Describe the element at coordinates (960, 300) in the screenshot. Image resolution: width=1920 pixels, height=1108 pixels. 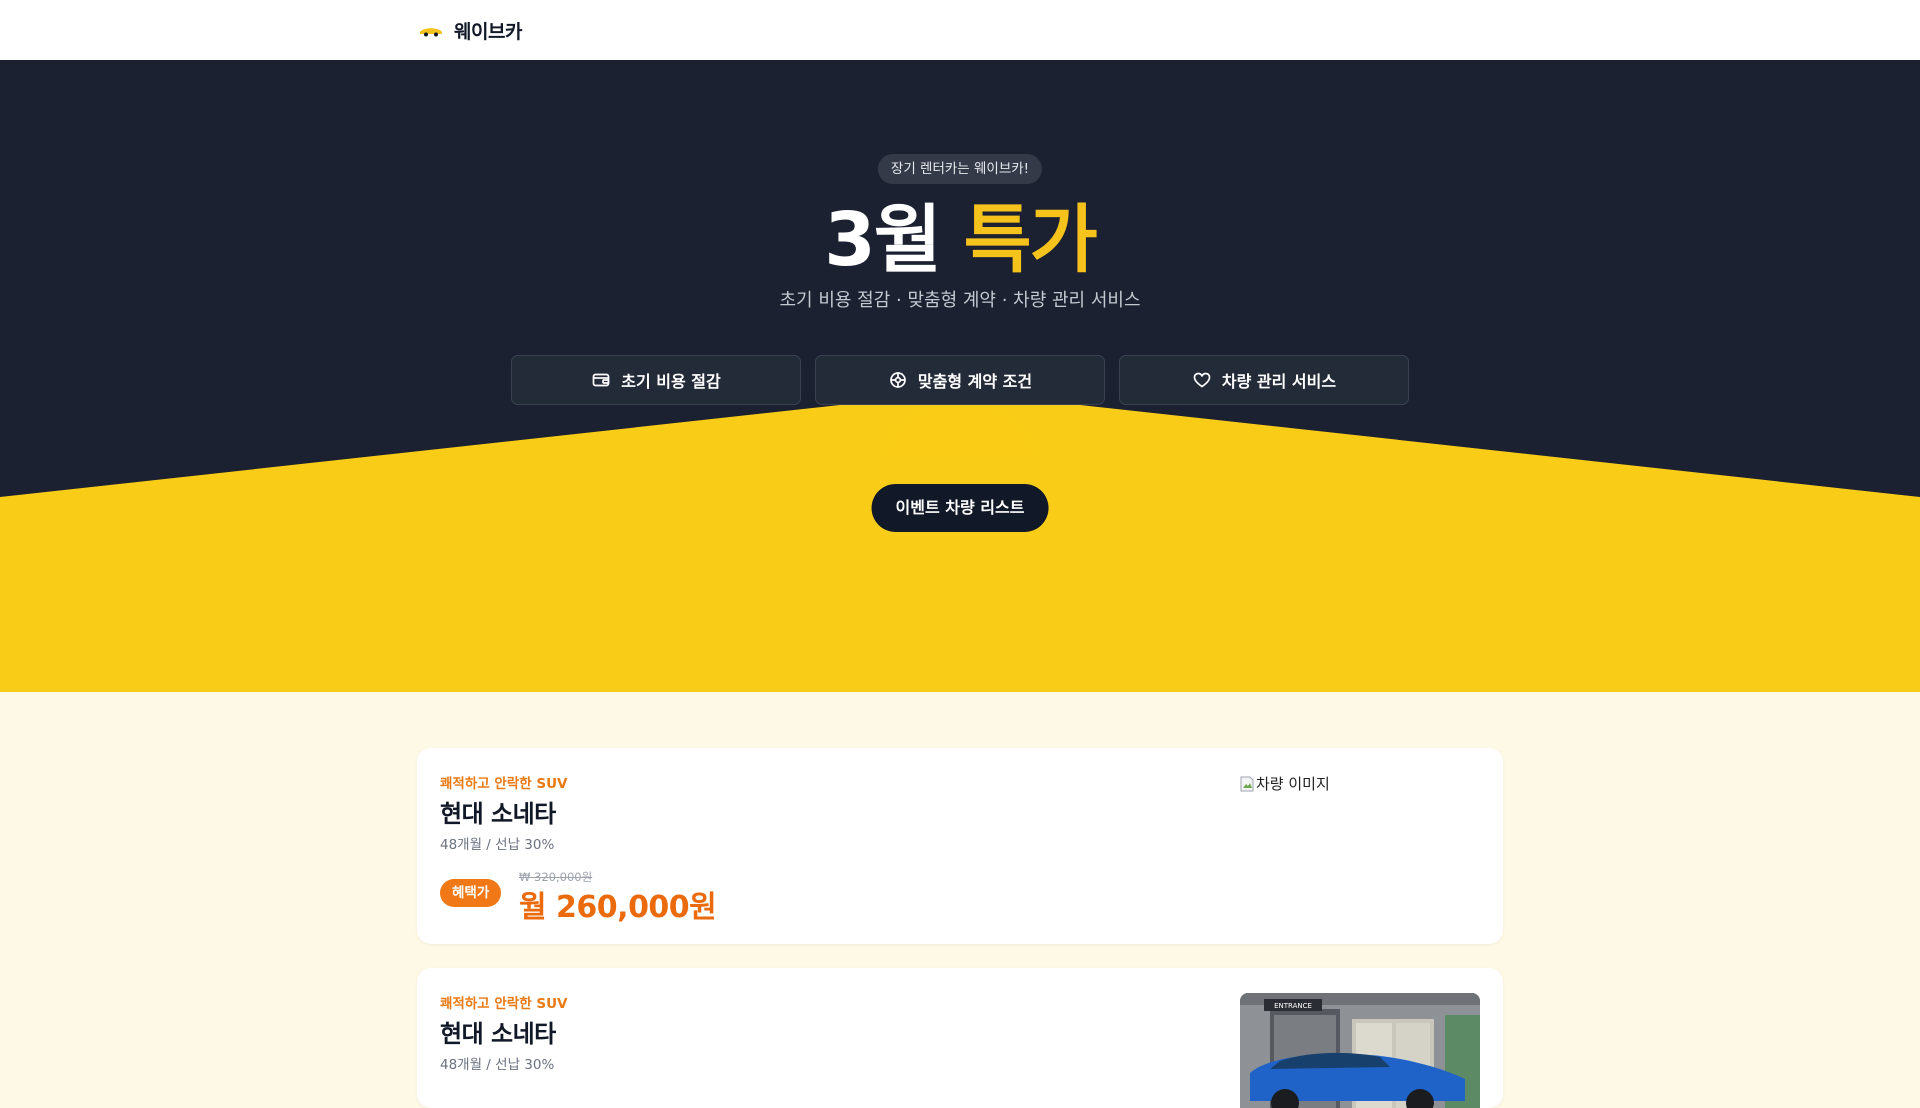
I see `hero-subtitle: 초기 비용 절감 · 맞춤형 계약 · 차량 관리 서비스` at that location.